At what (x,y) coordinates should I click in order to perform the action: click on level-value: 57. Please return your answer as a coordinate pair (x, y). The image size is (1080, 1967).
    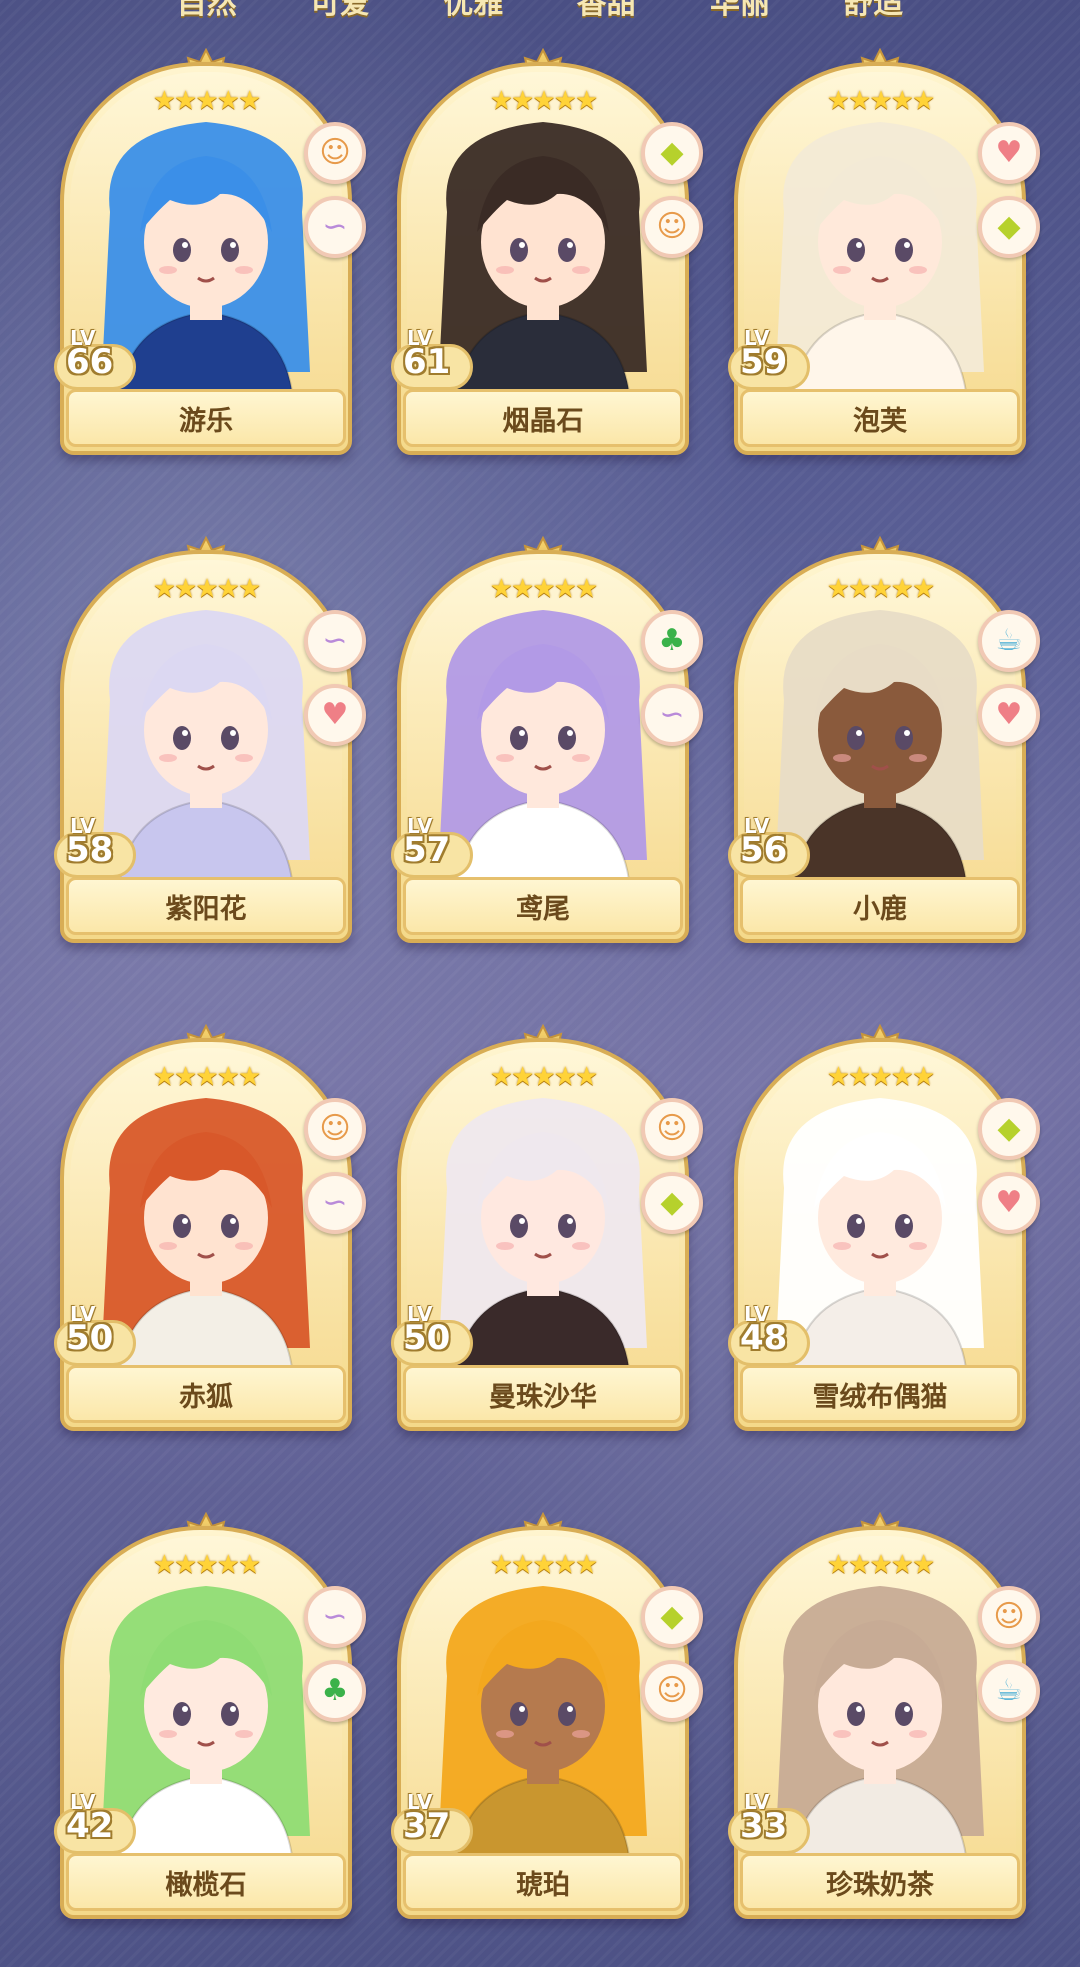
    Looking at the image, I should click on (427, 850).